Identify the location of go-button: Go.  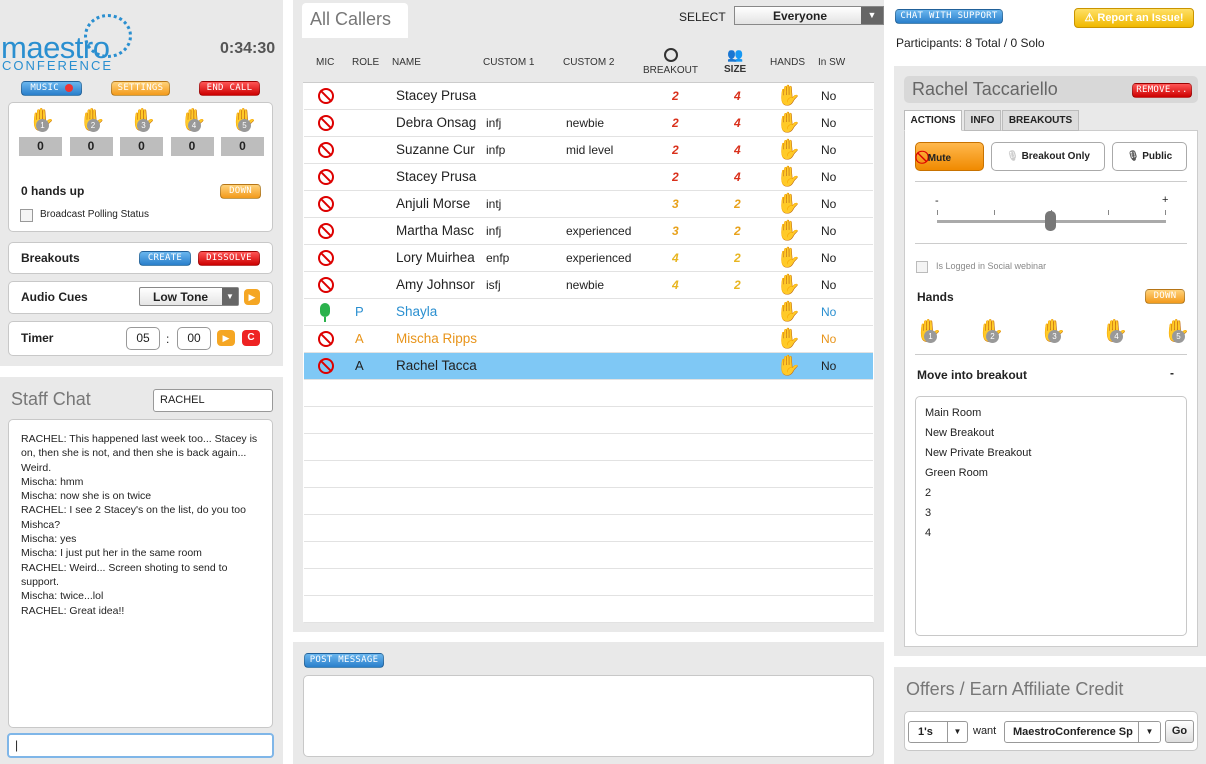
(1179, 731).